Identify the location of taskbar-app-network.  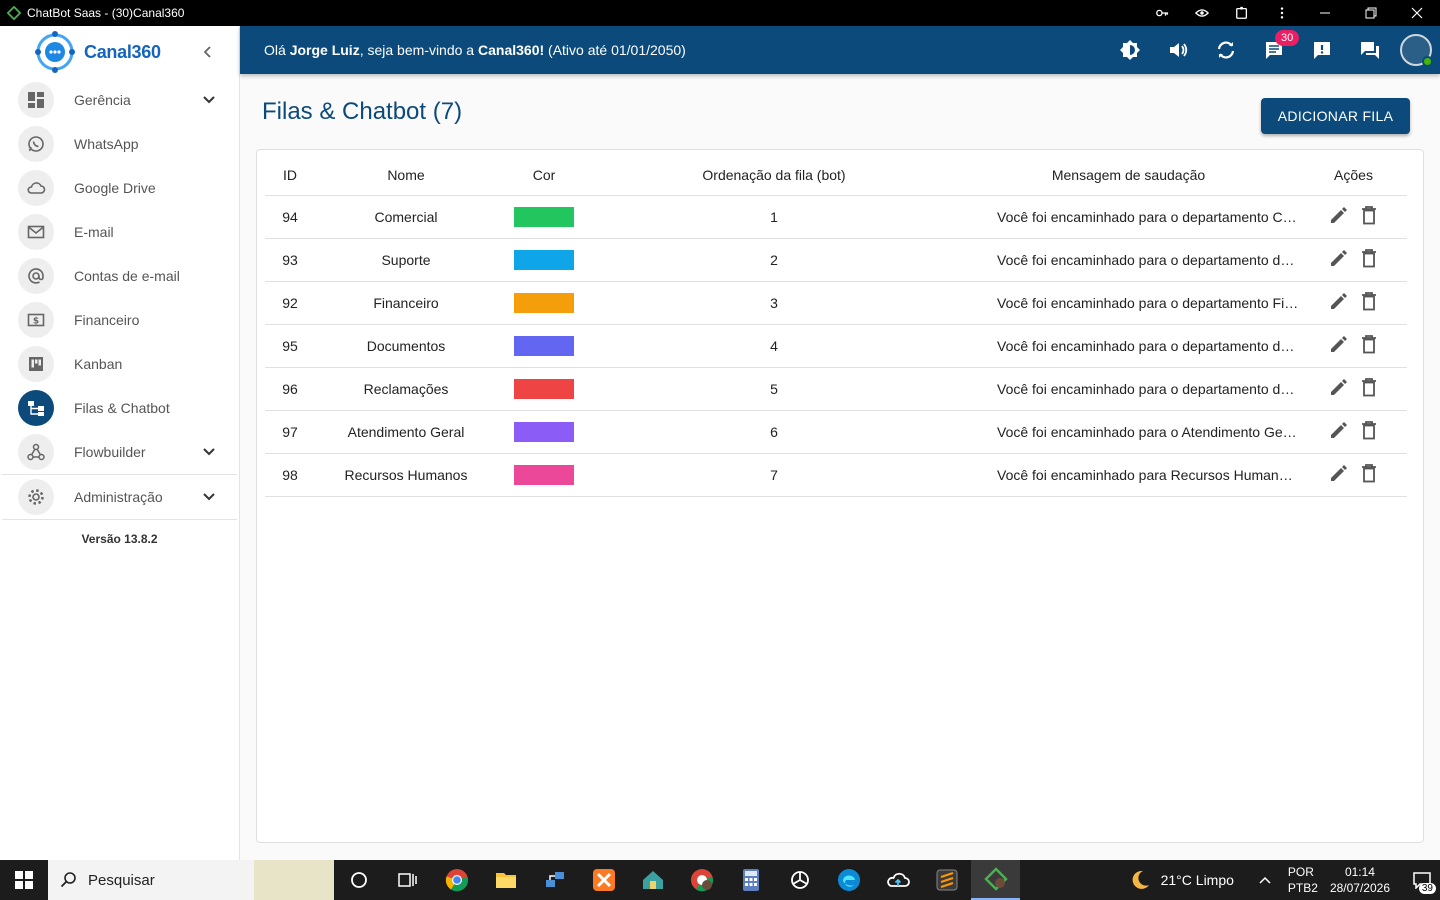
(554, 880).